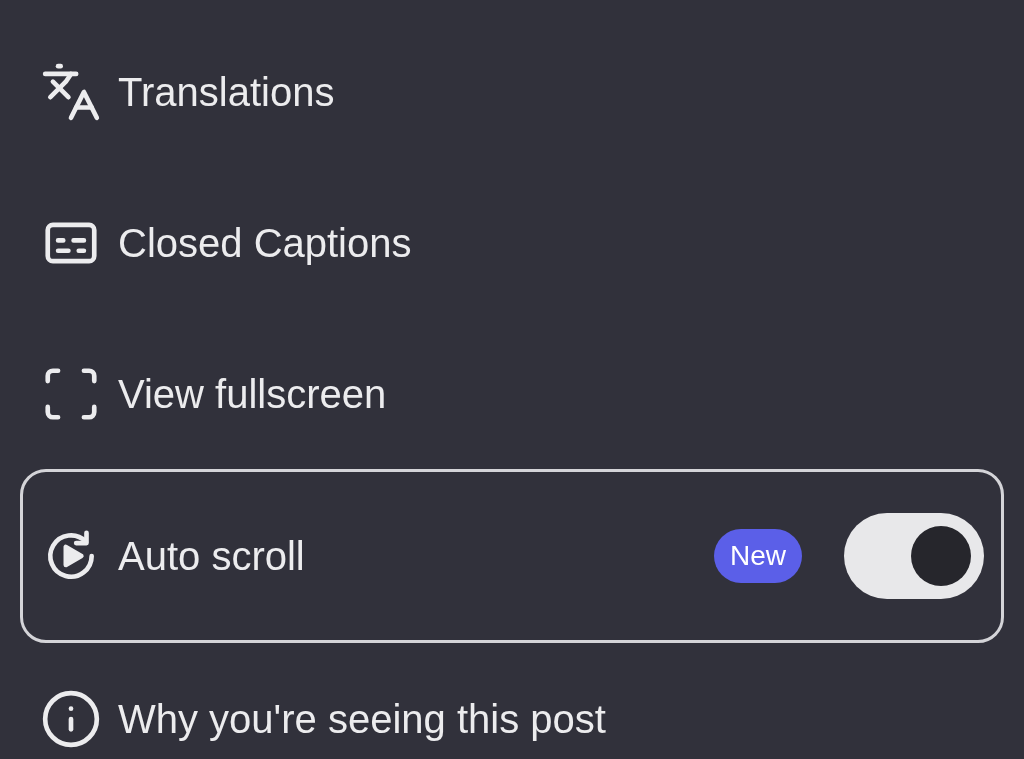  Describe the element at coordinates (362, 718) in the screenshot. I see `menu-item: Why you're seeing this post` at that location.